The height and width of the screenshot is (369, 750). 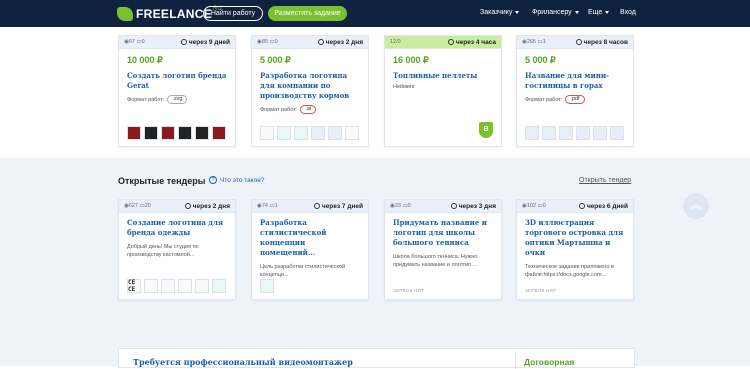 What do you see at coordinates (211, 206) in the screenshot?
I see `deadline: через 2 дня` at bounding box center [211, 206].